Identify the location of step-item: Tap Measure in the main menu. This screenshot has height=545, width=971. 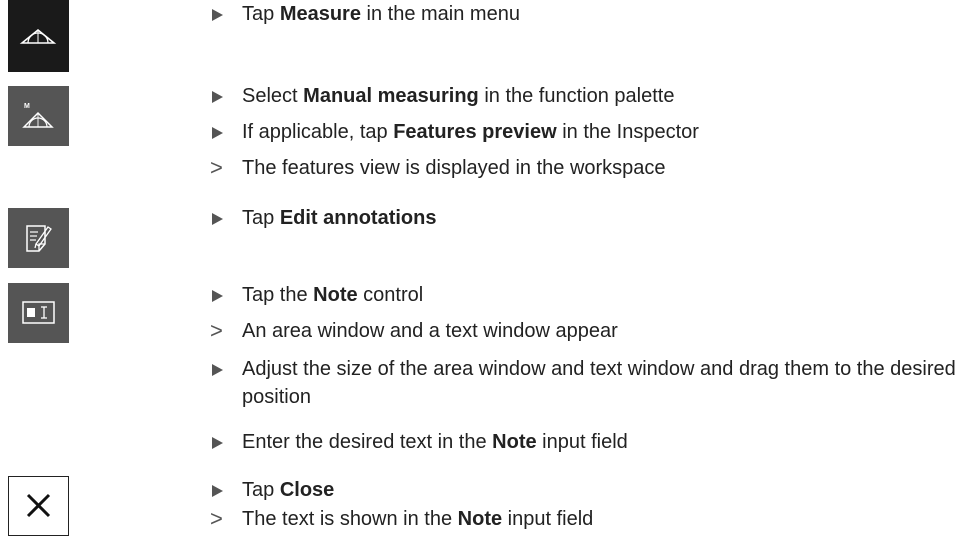
(583, 14).